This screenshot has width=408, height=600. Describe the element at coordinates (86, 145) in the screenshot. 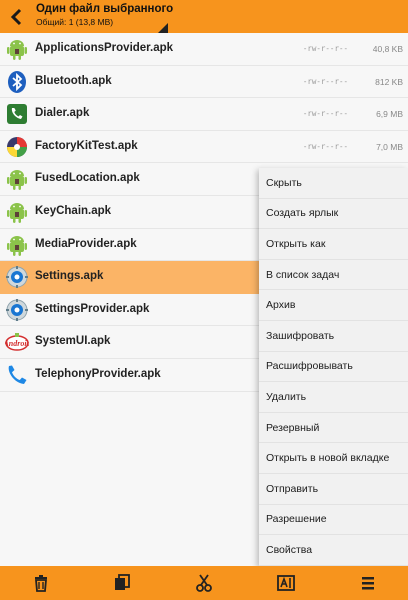

I see `file-name: FactoryKitTest.apk` at that location.